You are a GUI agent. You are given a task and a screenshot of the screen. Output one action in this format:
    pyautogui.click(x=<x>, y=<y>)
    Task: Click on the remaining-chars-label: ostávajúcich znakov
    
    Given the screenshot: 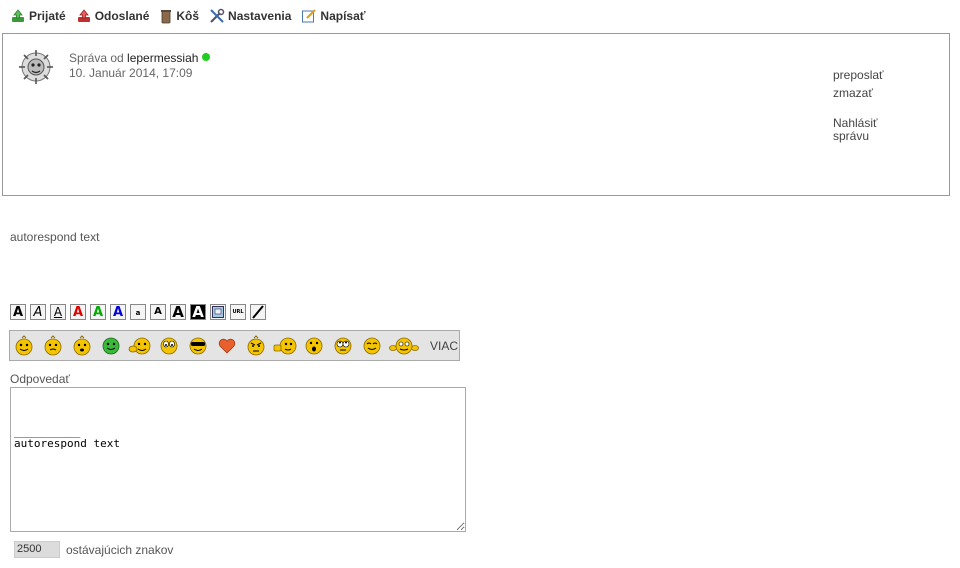 What is the action you would take?
    pyautogui.click(x=120, y=549)
    